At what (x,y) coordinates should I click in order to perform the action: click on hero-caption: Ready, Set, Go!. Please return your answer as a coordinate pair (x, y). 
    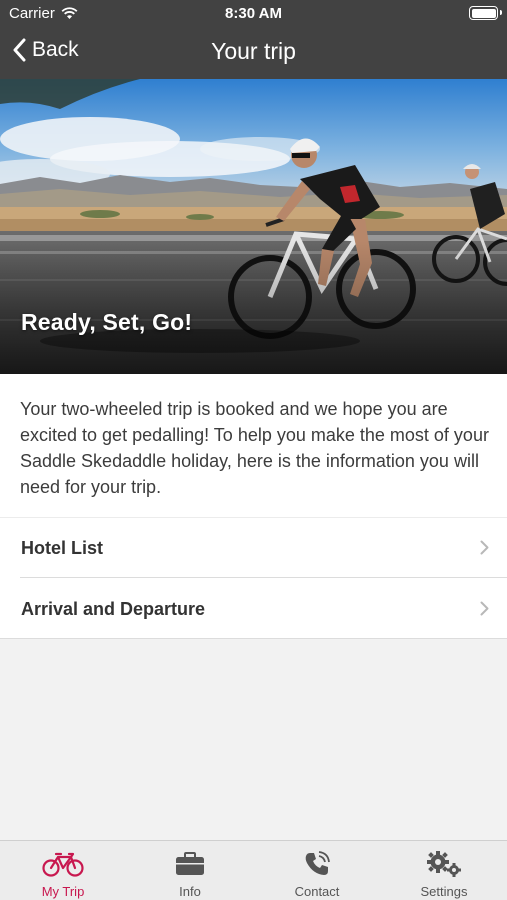
    Looking at the image, I should click on (107, 322).